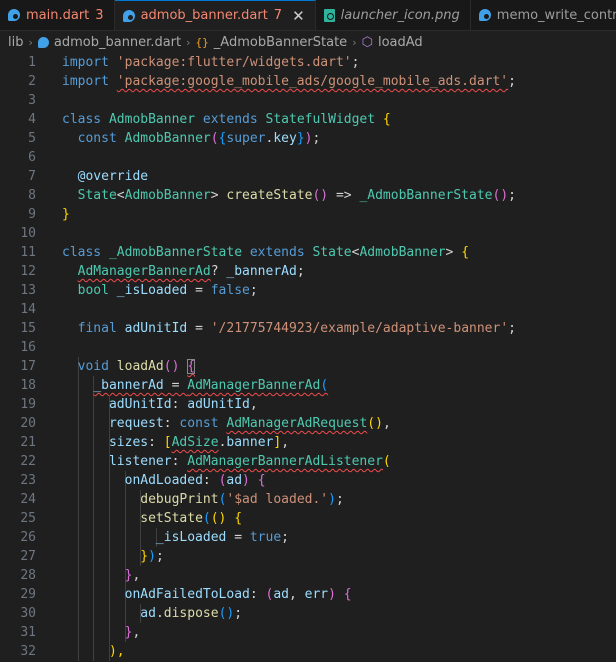  Describe the element at coordinates (234, 480) in the screenshot. I see `code-token: ad` at that location.